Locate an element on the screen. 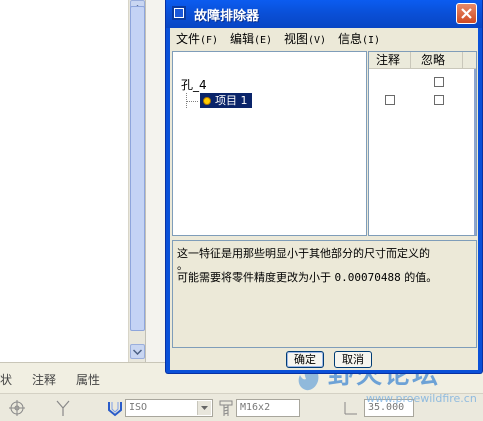 This screenshot has height=421, width=483. standard-combo: ISO is located at coordinates (169, 408).